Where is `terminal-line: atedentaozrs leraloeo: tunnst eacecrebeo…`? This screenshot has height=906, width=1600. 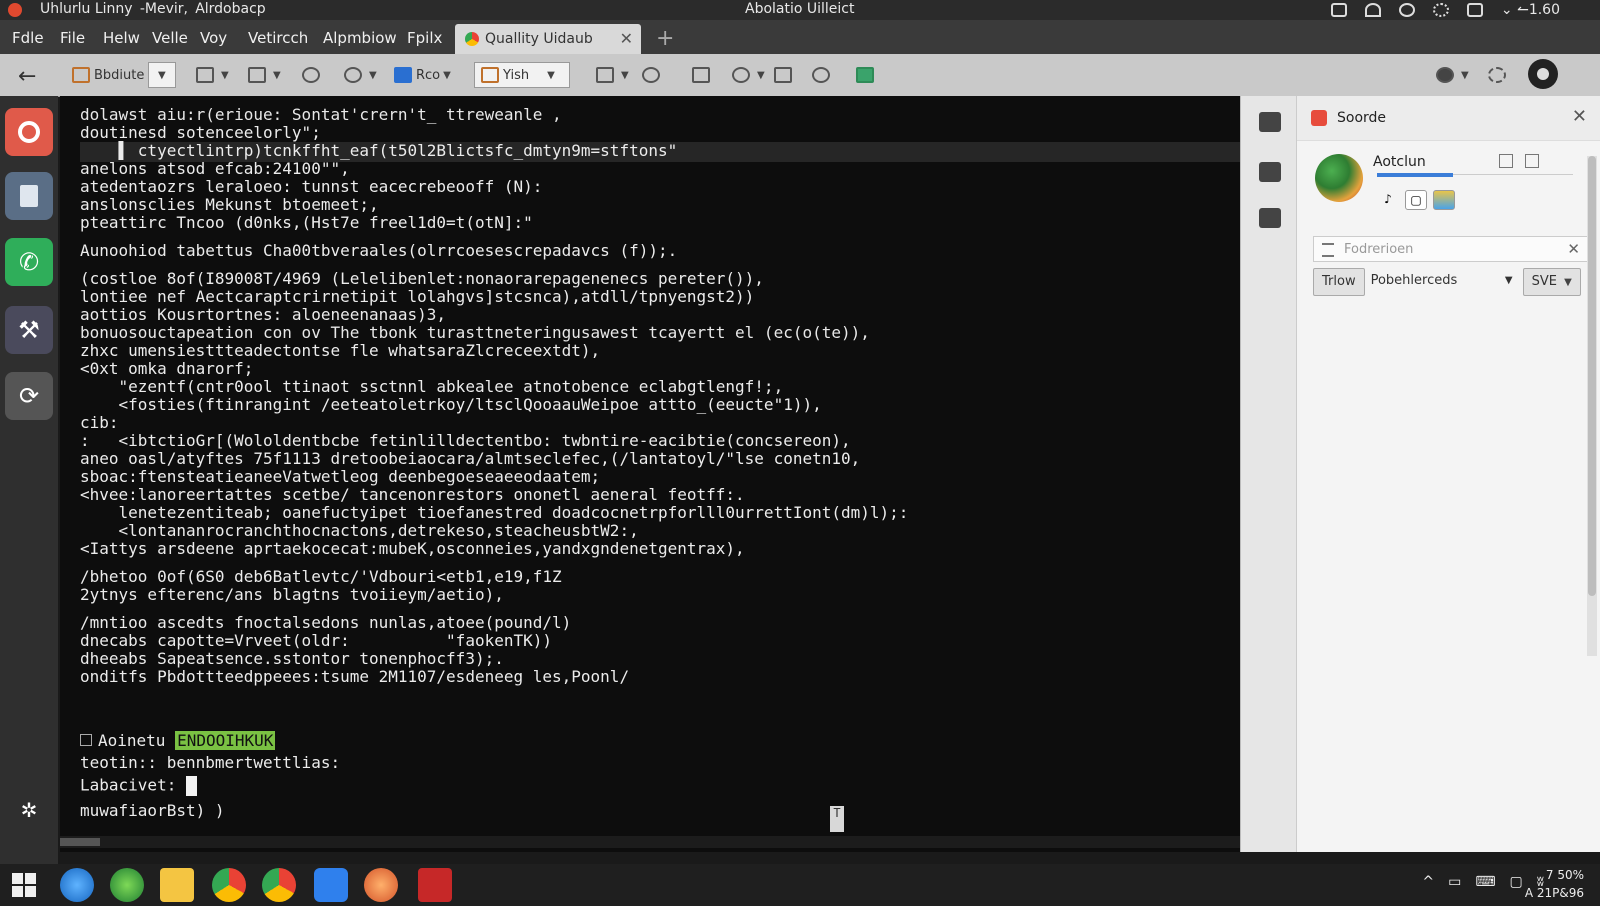
terminal-line: atedentaozrs leraloeo: tunnst eacecrebeo… is located at coordinates (311, 186).